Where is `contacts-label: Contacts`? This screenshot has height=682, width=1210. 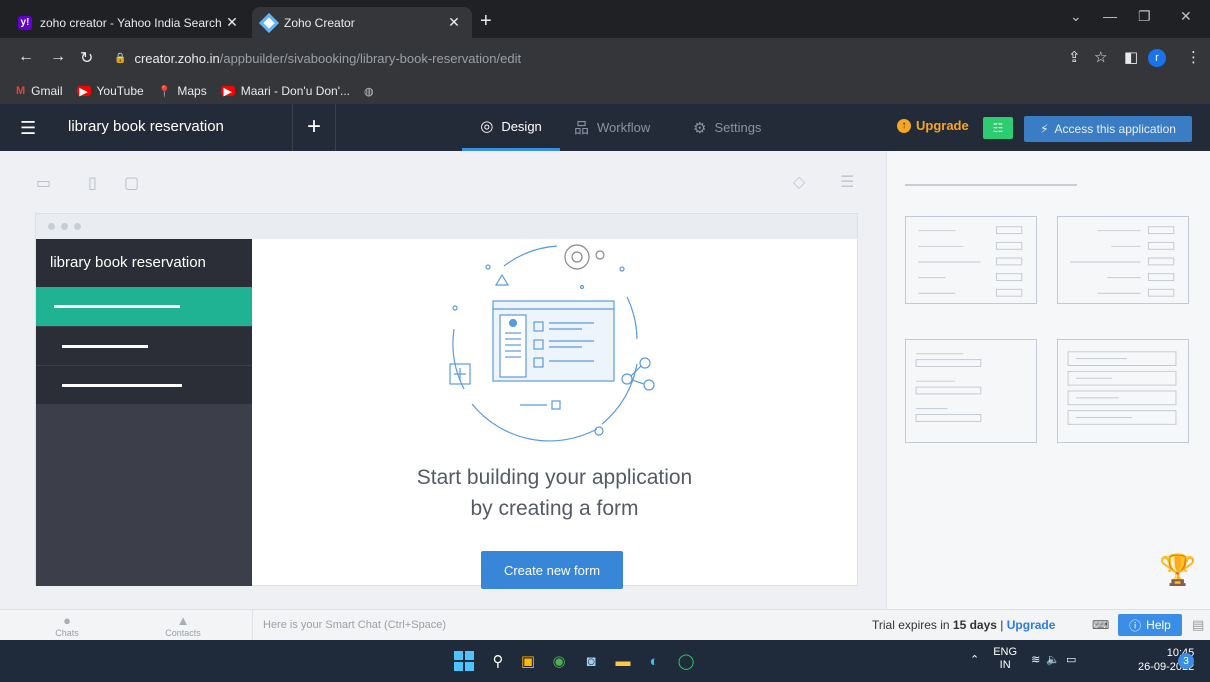
contacts-label: Contacts is located at coordinates (183, 633).